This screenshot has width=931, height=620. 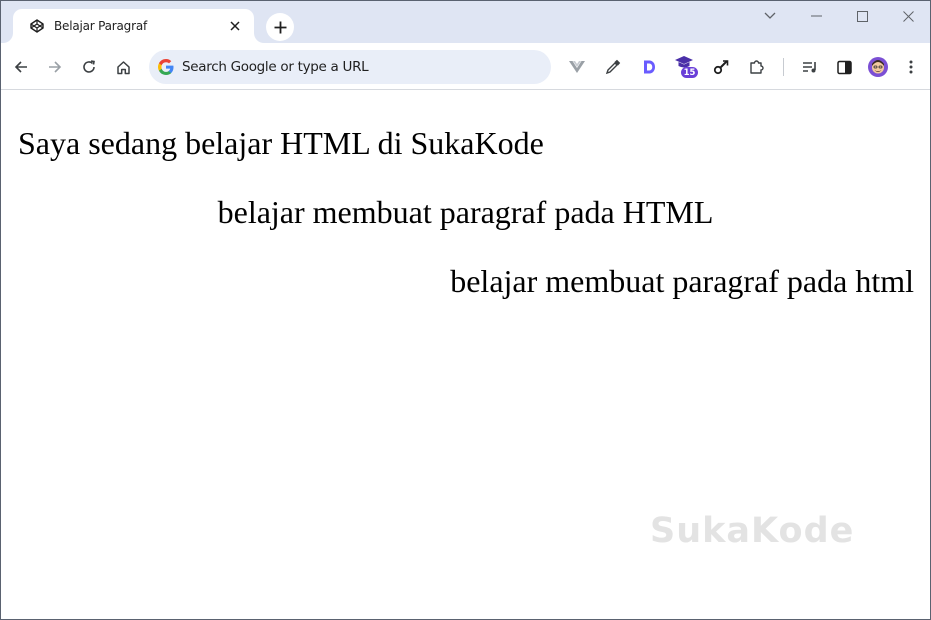 I want to click on extension-vuejs-icon, so click(x=577, y=67).